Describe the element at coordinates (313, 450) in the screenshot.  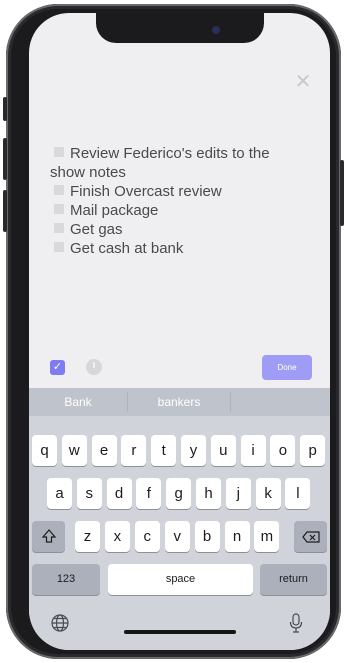
I see `key-p: p` at that location.